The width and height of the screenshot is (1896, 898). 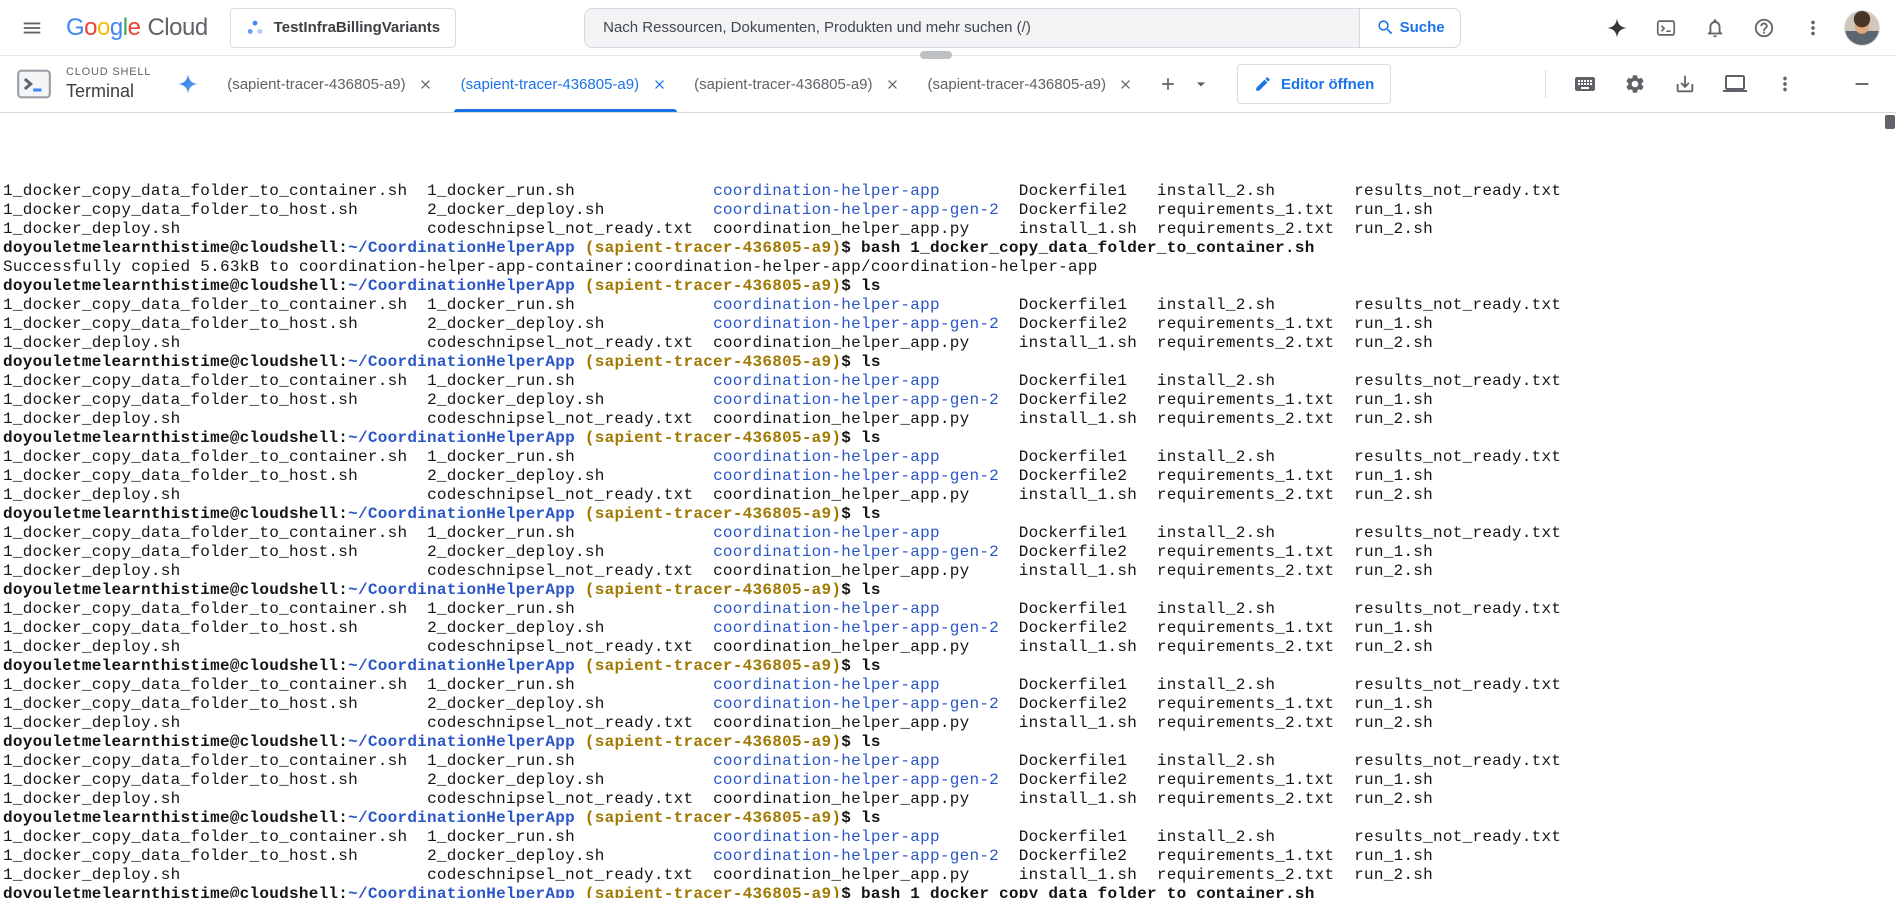 What do you see at coordinates (1168, 84) in the screenshot?
I see `new-tab-button` at bounding box center [1168, 84].